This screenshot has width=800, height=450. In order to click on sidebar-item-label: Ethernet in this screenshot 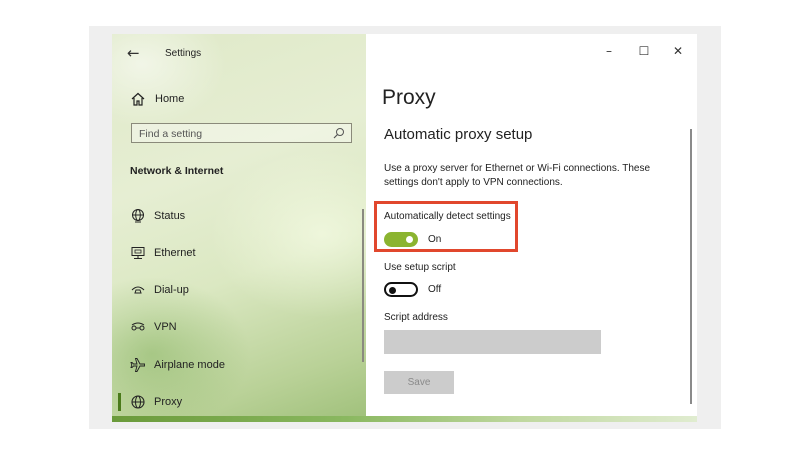, I will do `click(175, 253)`.